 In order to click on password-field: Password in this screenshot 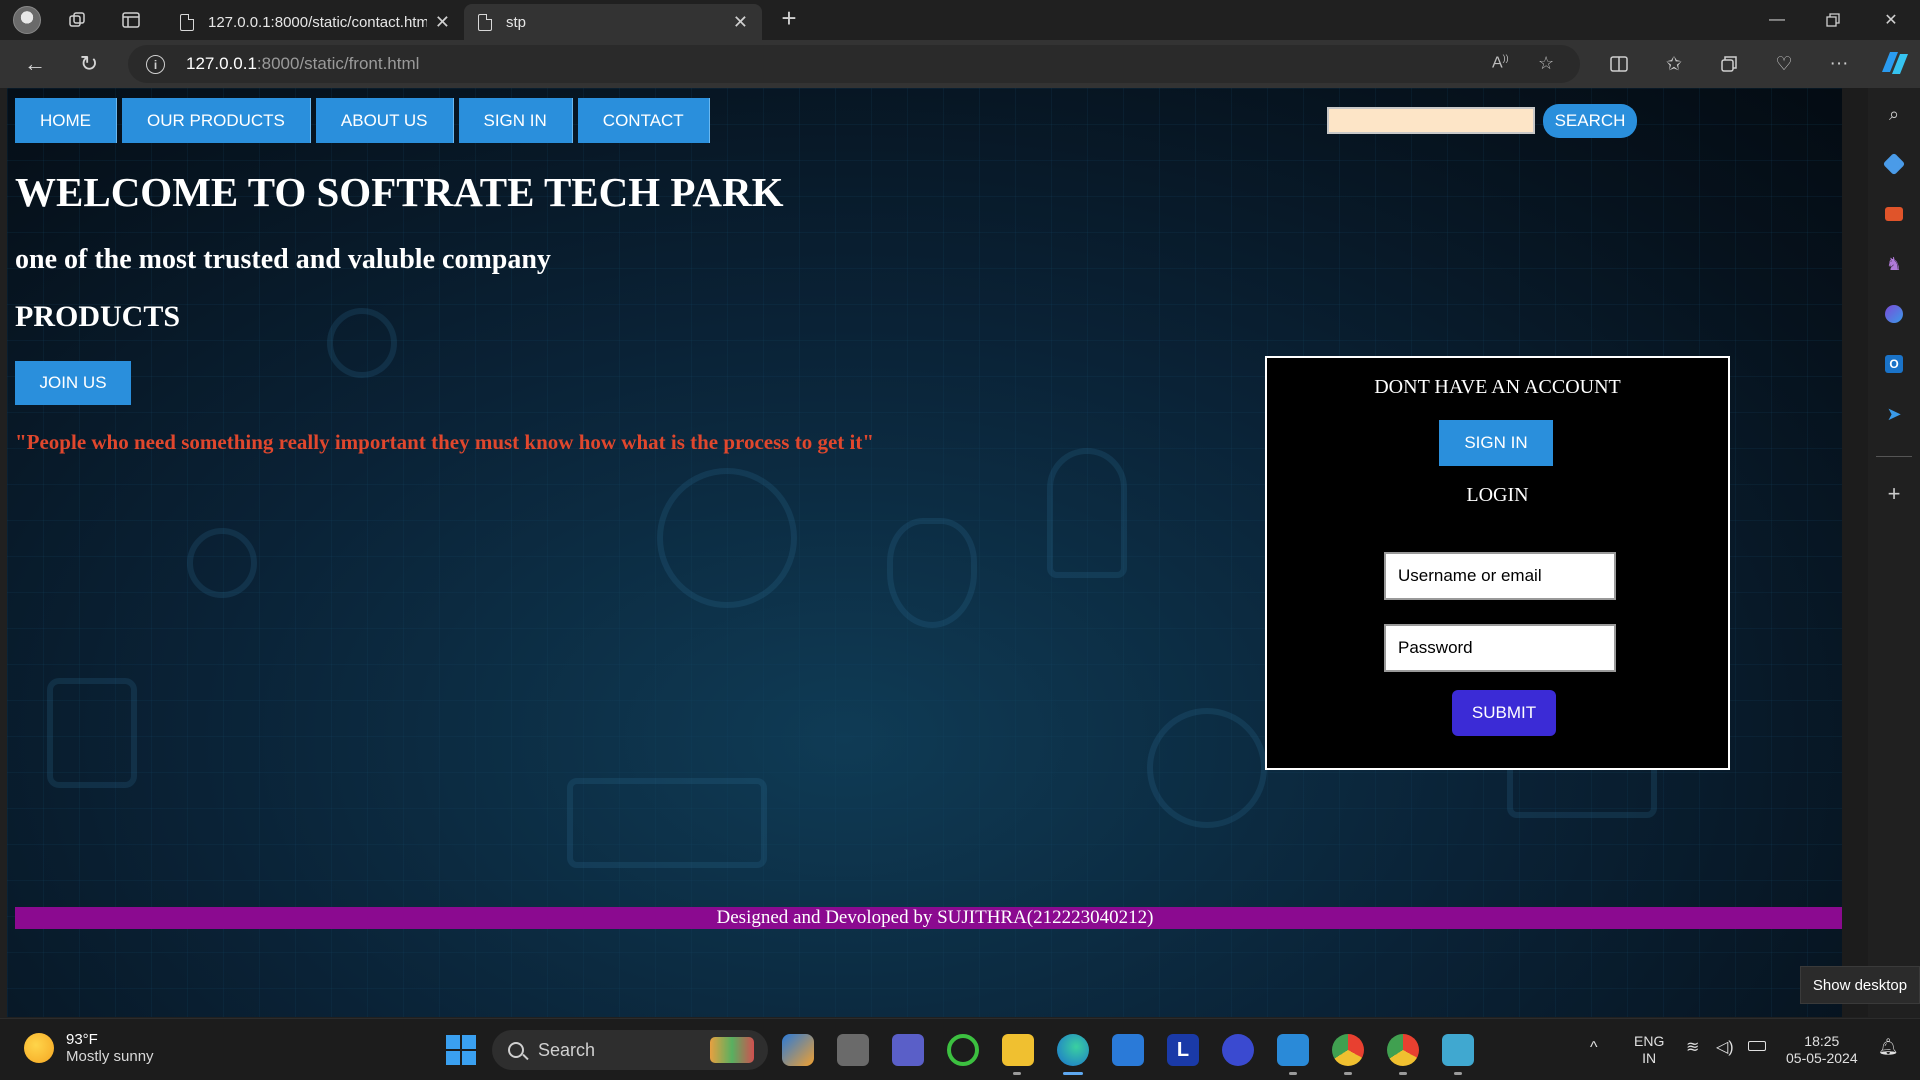, I will do `click(1500, 648)`.